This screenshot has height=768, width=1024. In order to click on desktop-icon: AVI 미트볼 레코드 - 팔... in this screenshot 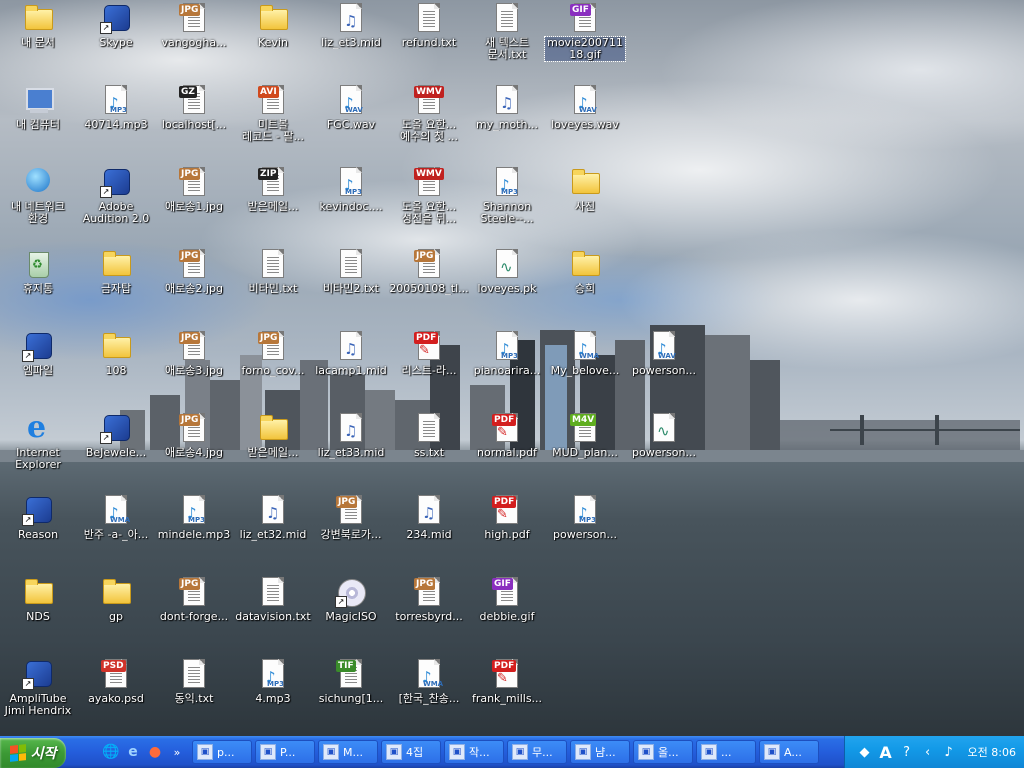, I will do `click(273, 122)`.